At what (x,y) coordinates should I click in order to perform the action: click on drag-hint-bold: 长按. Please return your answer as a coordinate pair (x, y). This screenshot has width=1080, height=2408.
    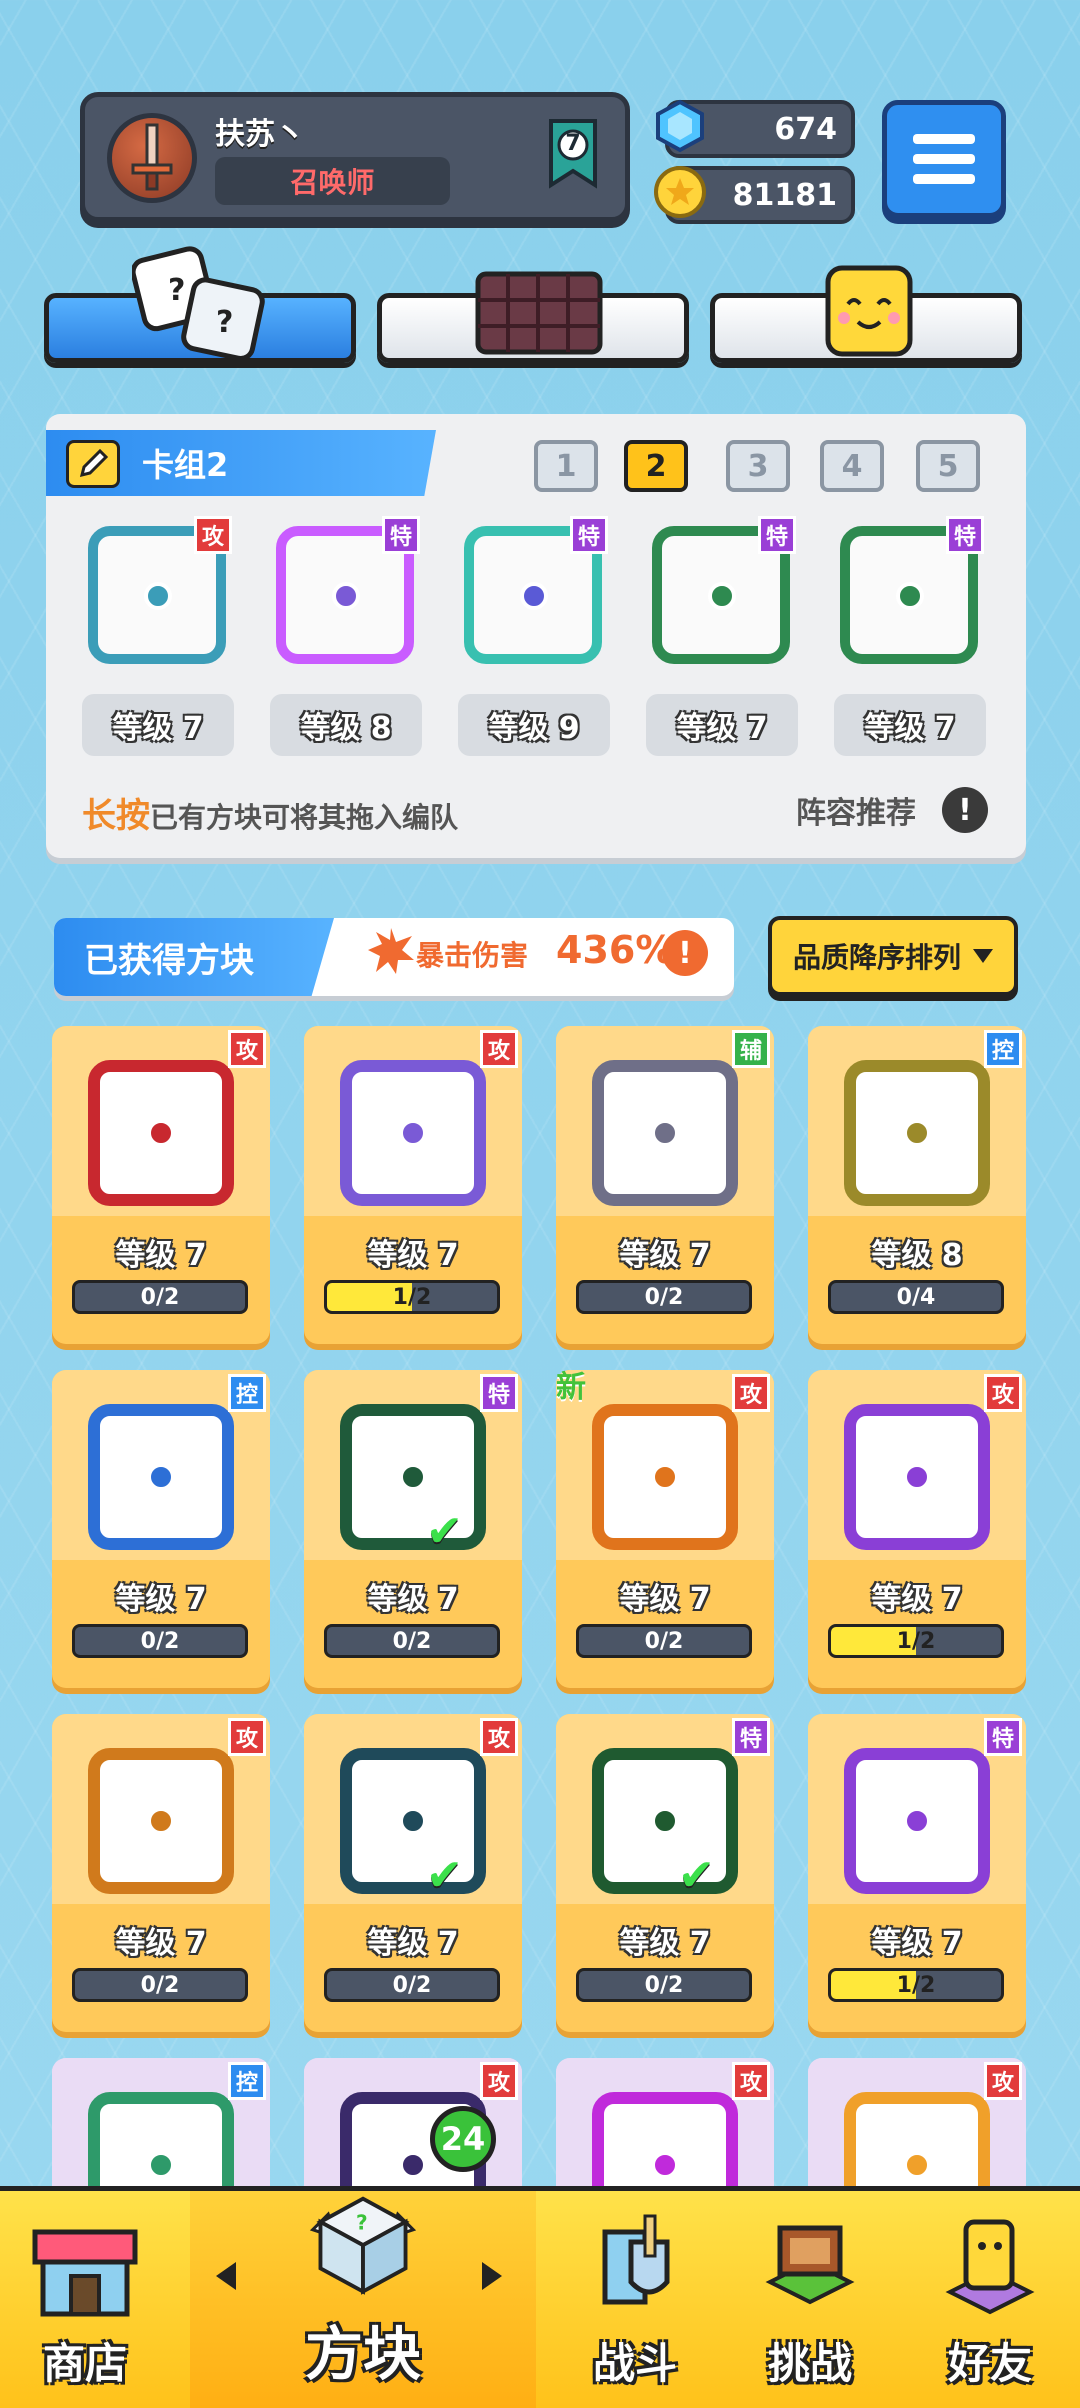
    Looking at the image, I should click on (116, 816).